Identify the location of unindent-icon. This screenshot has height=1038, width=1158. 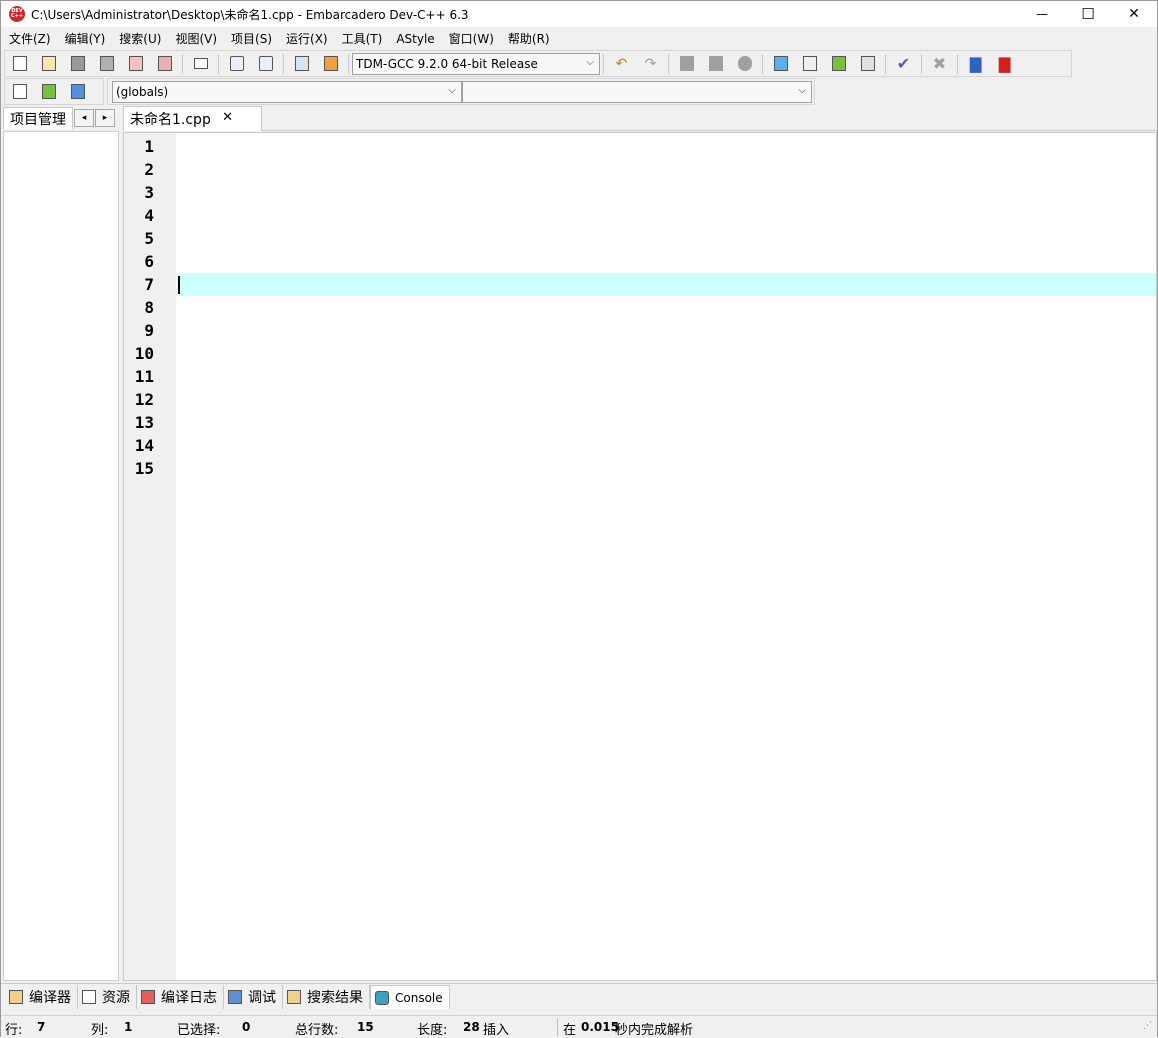
(715, 63).